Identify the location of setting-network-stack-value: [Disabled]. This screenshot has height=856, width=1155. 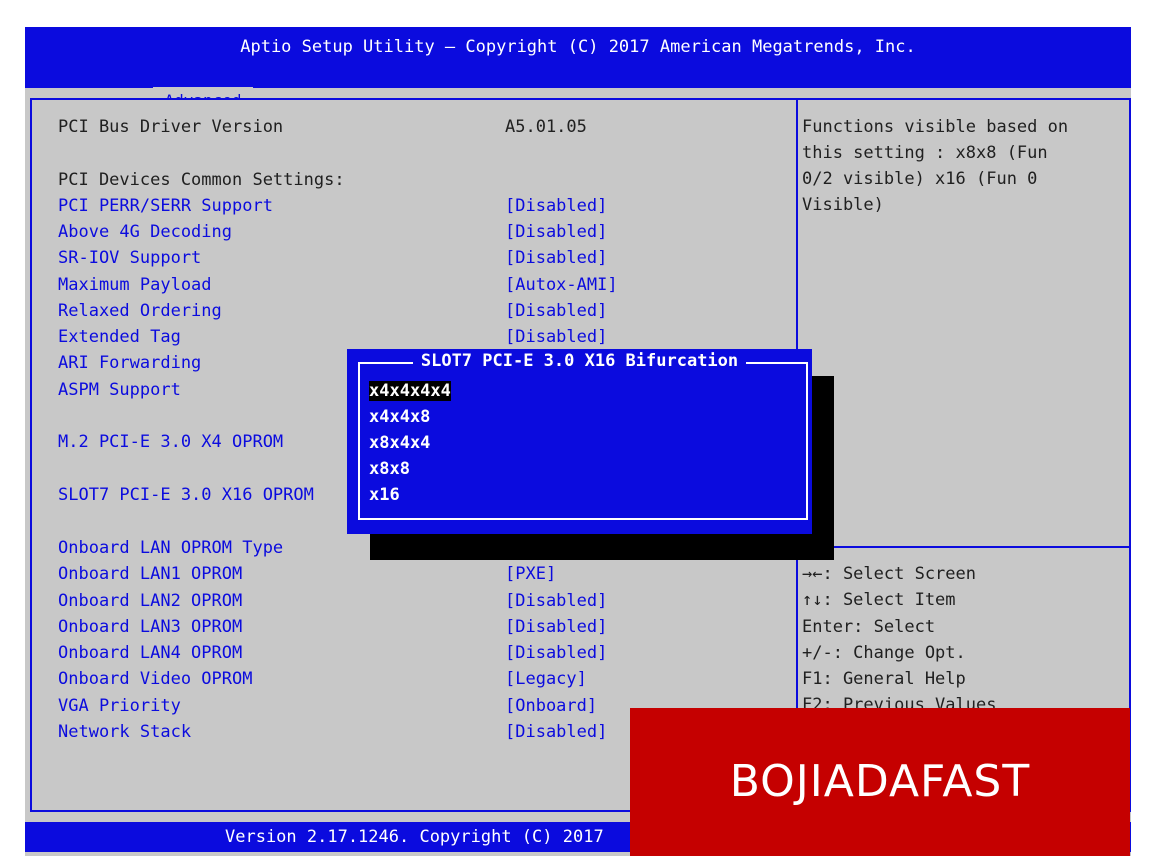
(556, 732).